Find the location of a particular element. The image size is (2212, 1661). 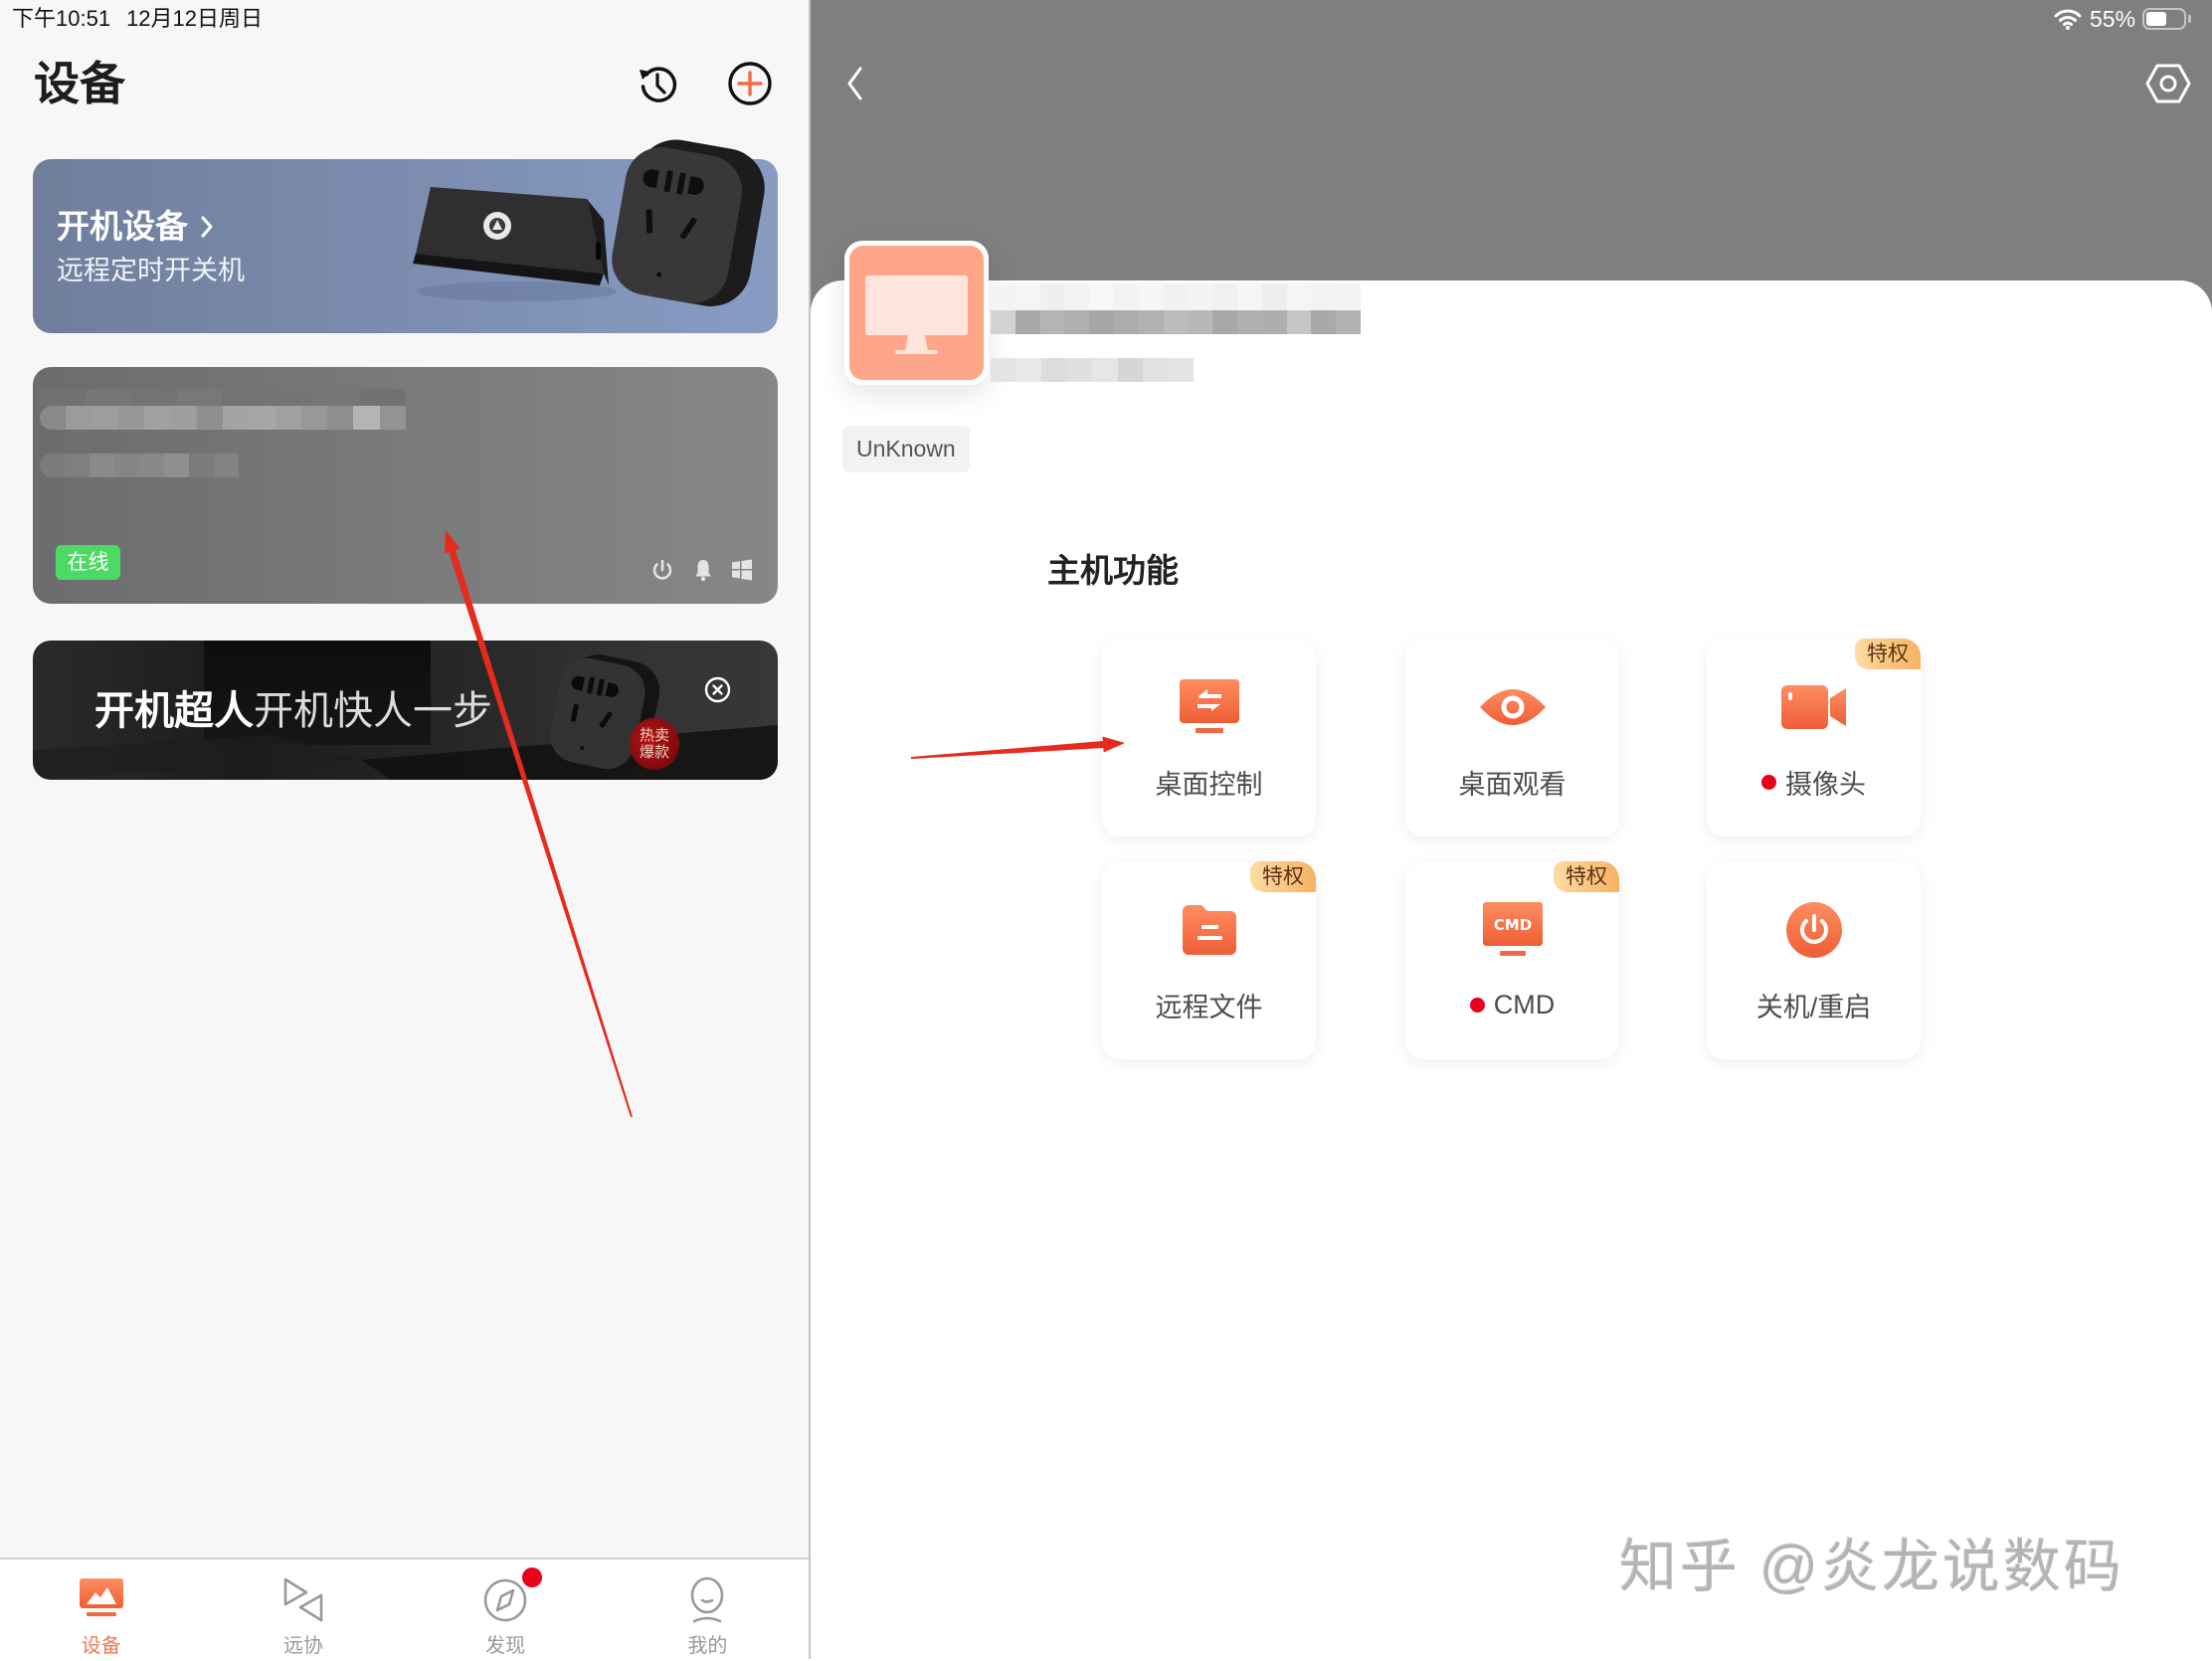

back-button is located at coordinates (854, 84).